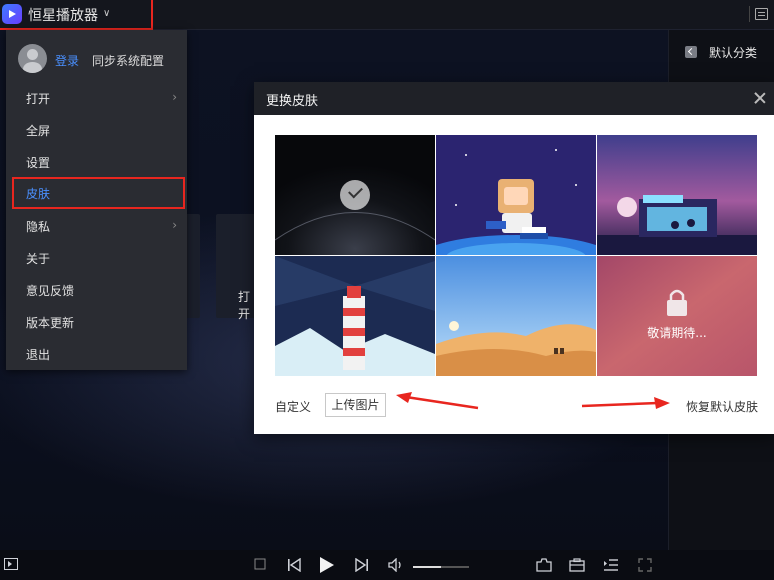  What do you see at coordinates (327, 567) in the screenshot?
I see `play-icon` at bounding box center [327, 567].